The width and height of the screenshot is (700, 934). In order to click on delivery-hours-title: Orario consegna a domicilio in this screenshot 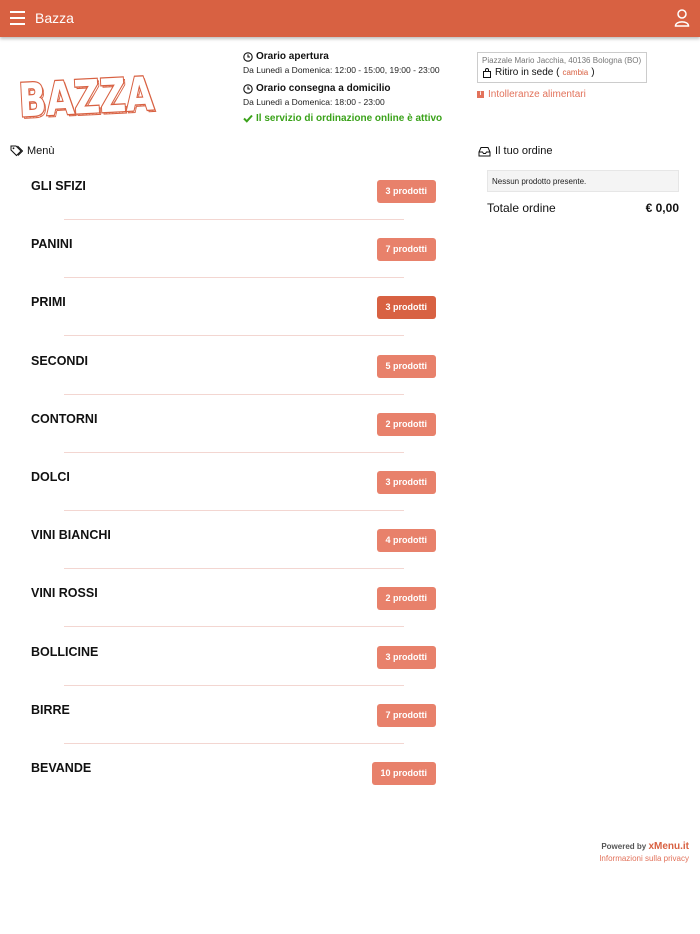, I will do `click(348, 88)`.